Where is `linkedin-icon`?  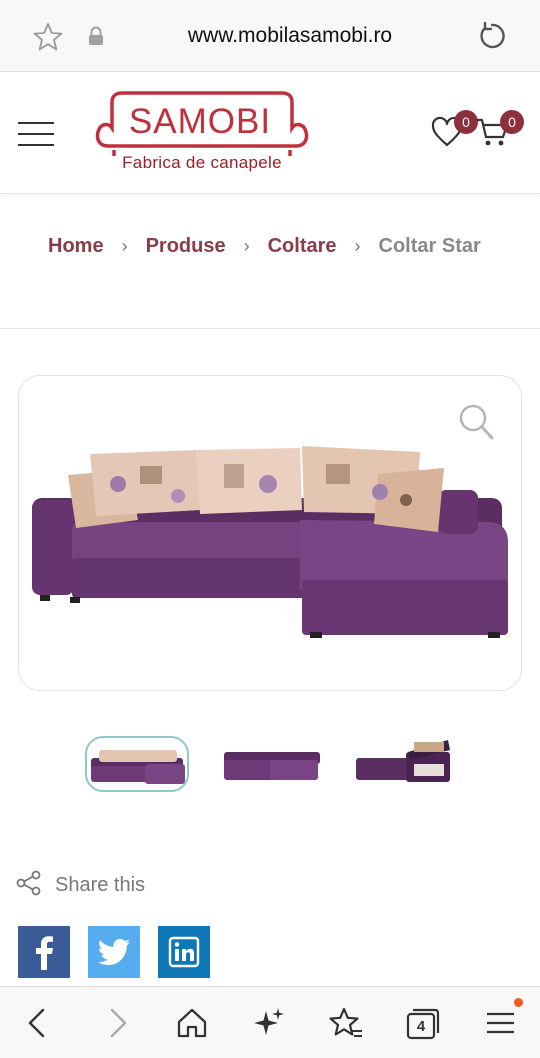
linkedin-icon is located at coordinates (184, 952).